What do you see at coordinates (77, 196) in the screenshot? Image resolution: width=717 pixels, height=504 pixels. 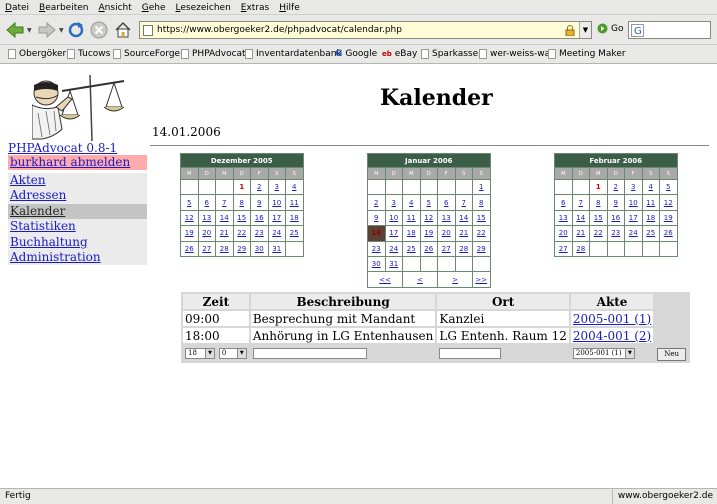 I see `sidebar-item-adressen: Adressen` at bounding box center [77, 196].